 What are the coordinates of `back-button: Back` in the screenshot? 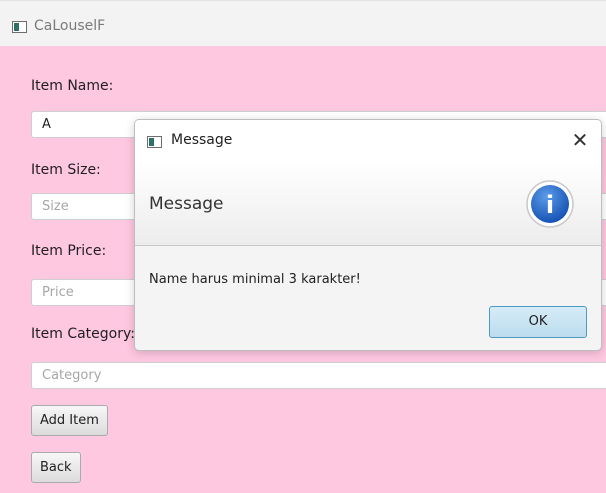 It's located at (56, 467).